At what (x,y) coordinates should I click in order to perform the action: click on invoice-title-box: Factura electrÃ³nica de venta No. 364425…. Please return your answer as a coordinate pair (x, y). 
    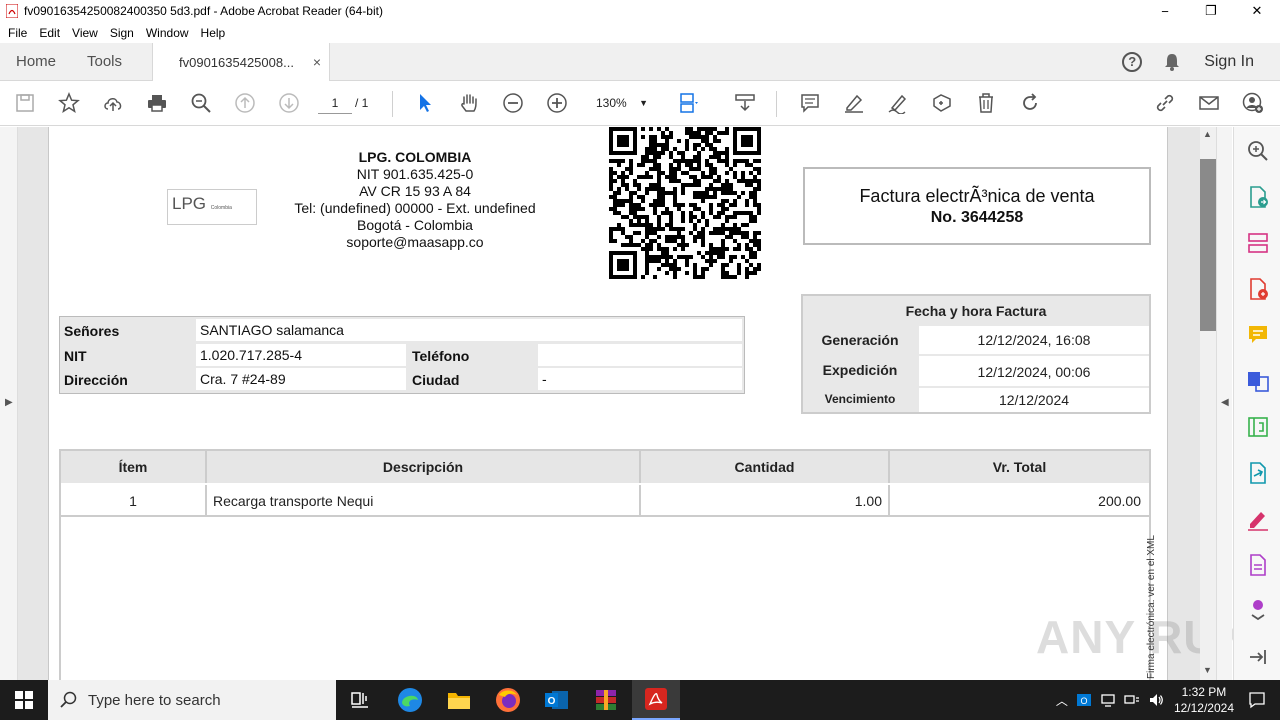
    Looking at the image, I should click on (977, 206).